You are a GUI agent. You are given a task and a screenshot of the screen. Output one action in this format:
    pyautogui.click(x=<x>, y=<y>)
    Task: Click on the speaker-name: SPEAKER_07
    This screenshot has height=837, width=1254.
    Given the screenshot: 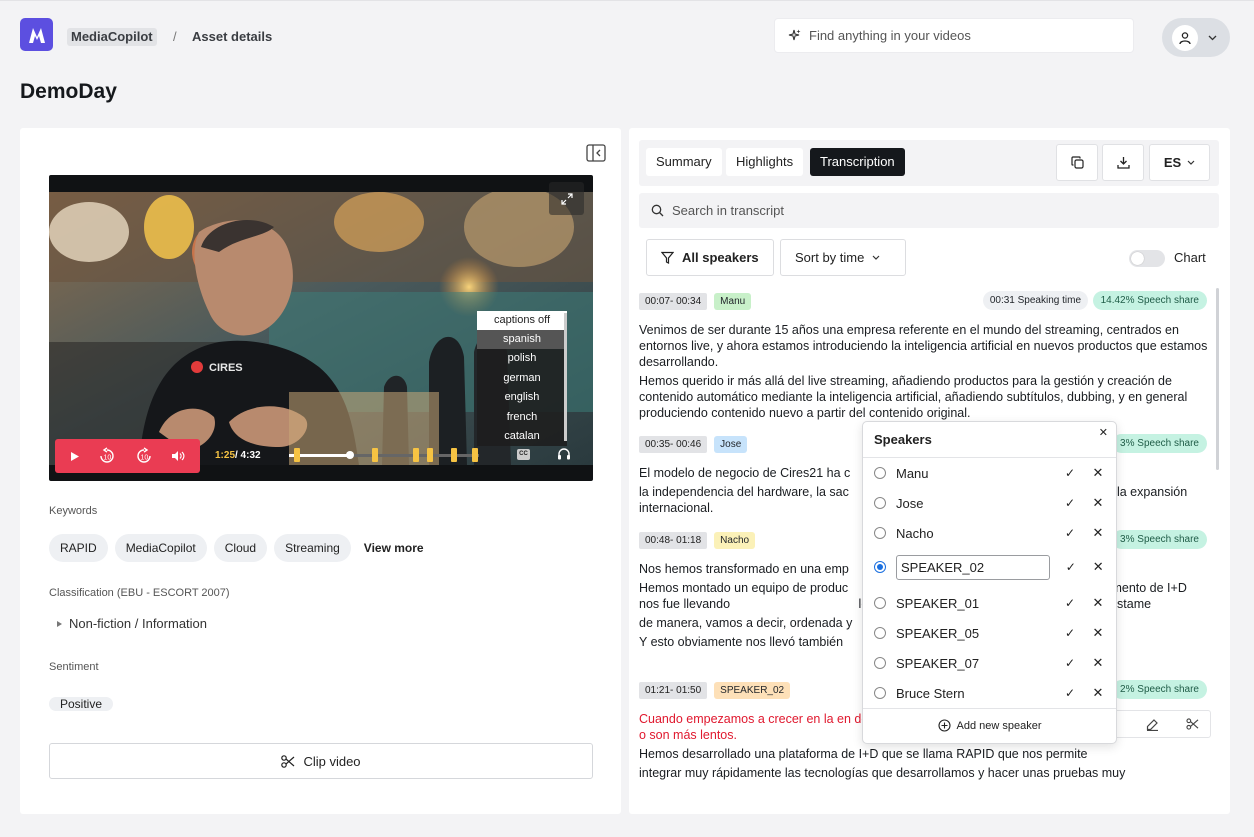 What is the action you would take?
    pyautogui.click(x=977, y=663)
    